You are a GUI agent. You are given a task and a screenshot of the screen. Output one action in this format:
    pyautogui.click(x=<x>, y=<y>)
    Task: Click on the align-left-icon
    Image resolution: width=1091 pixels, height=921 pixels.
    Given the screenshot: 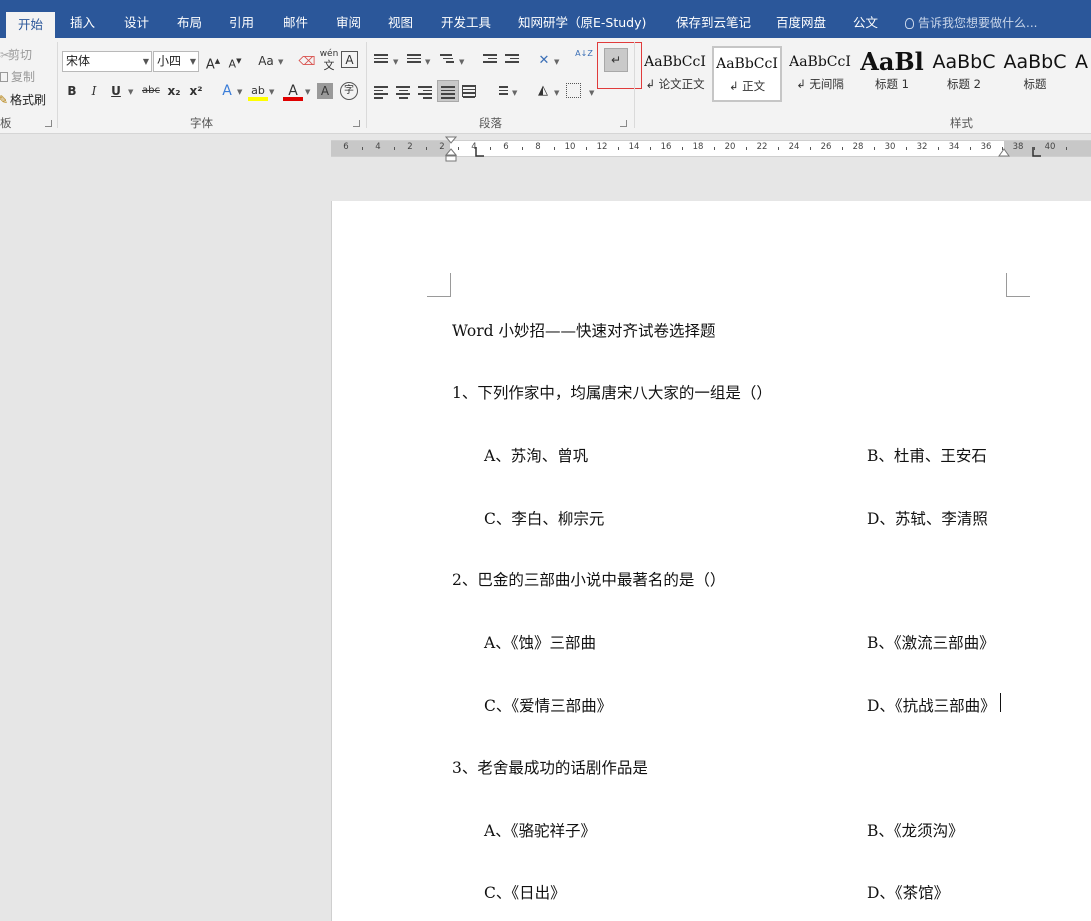 What is the action you would take?
    pyautogui.click(x=381, y=92)
    